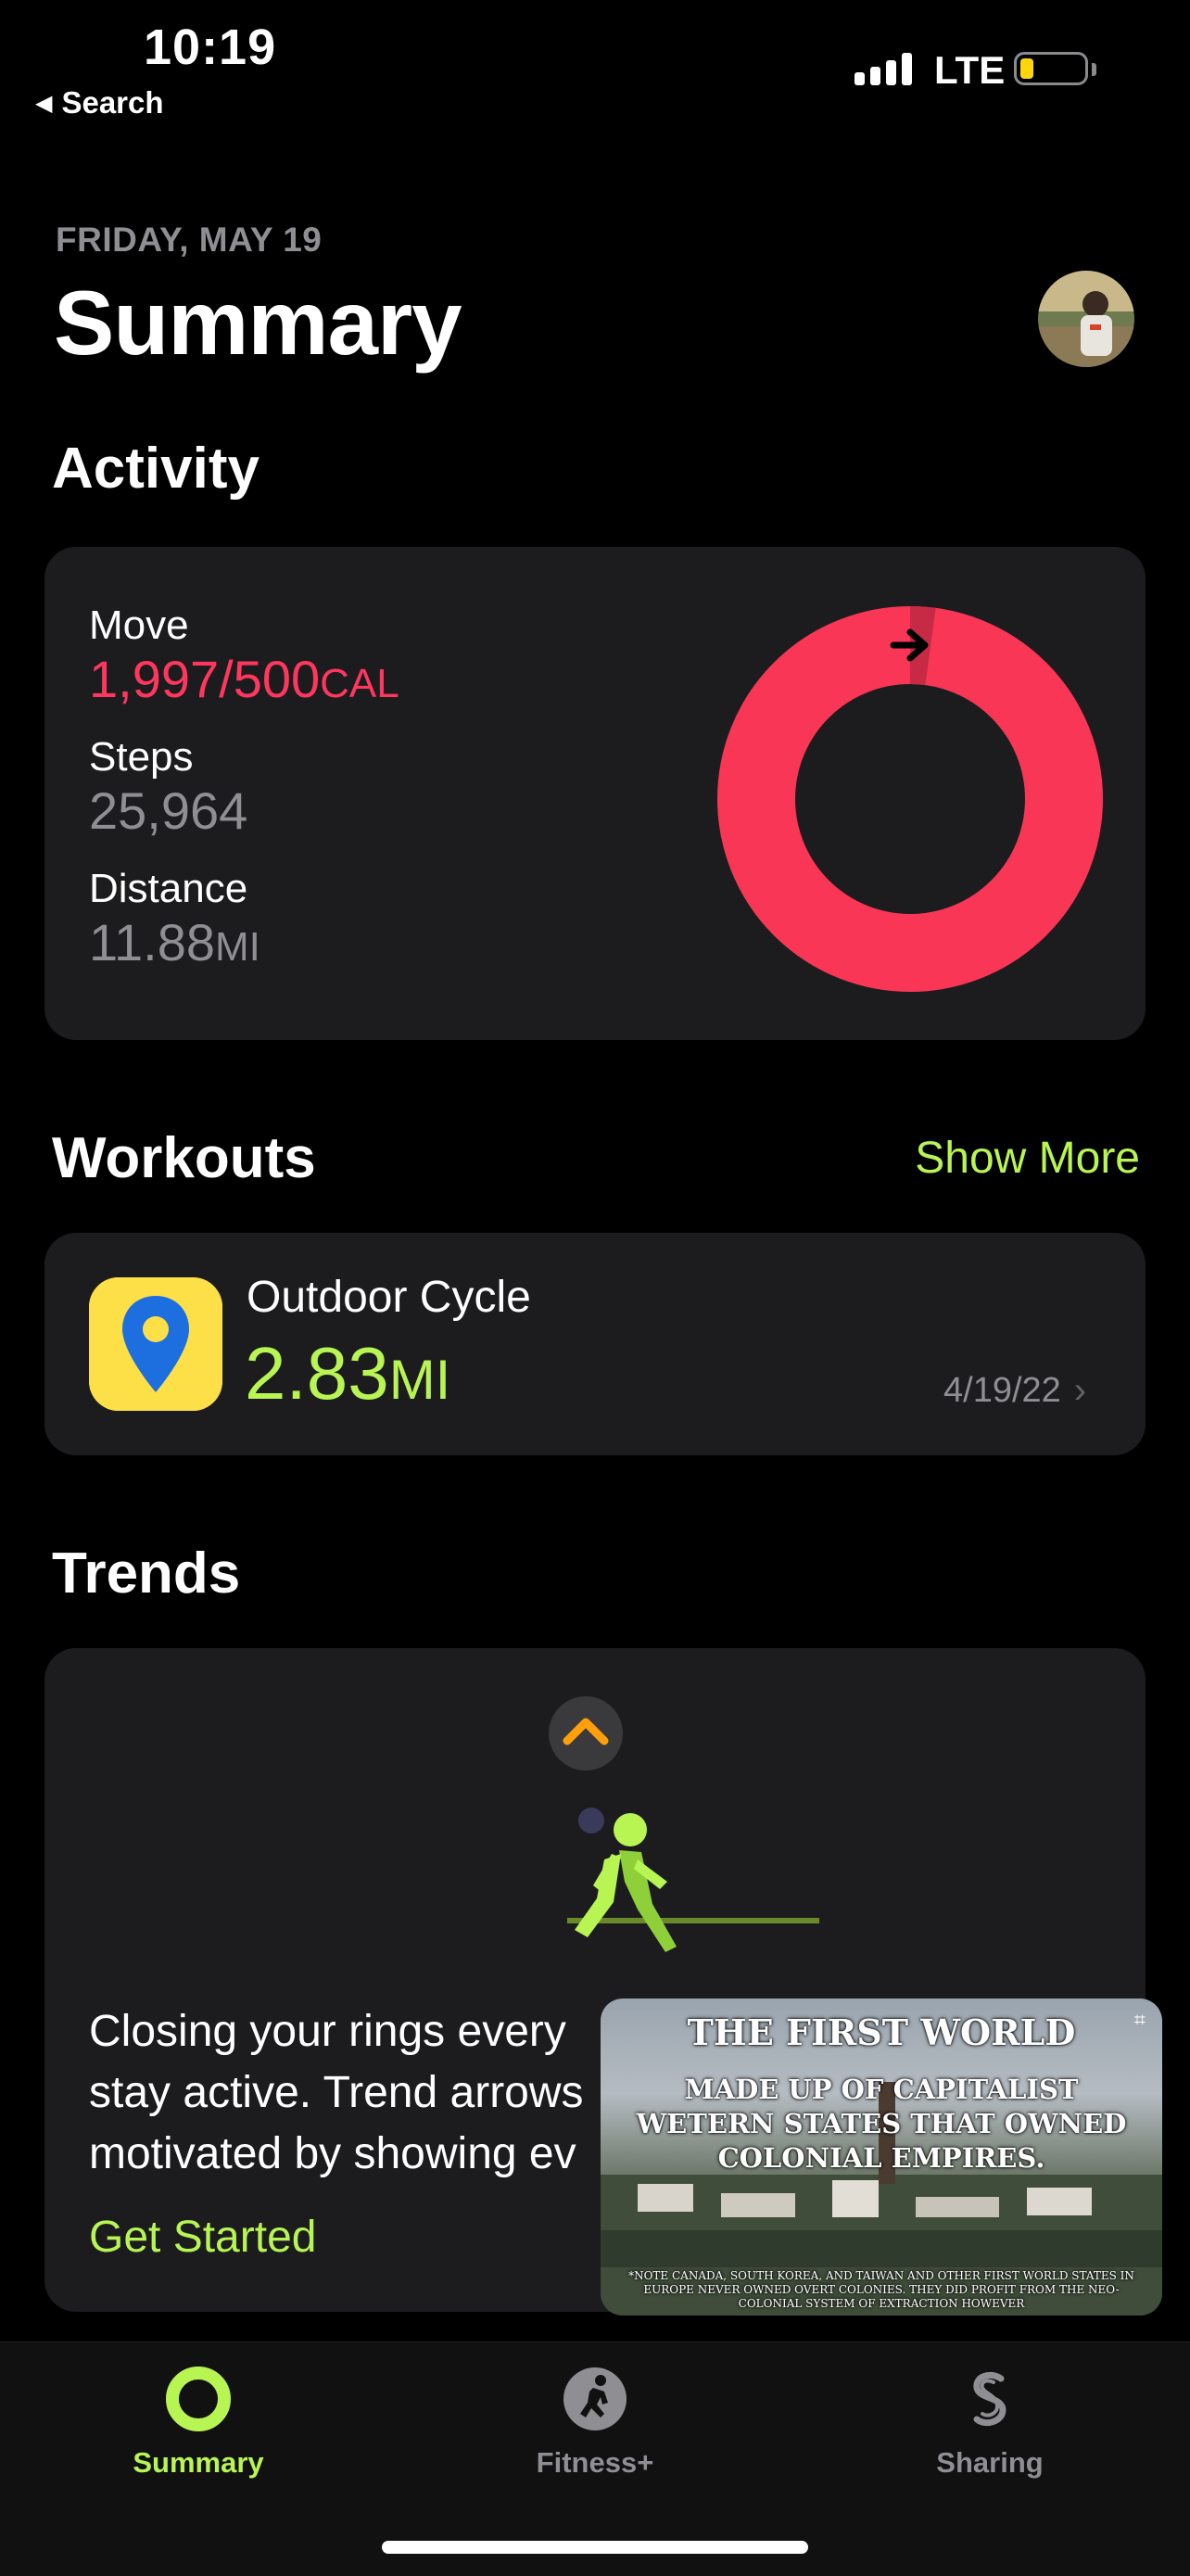 Image resolution: width=1190 pixels, height=2576 pixels. I want to click on move-label: Move, so click(139, 625).